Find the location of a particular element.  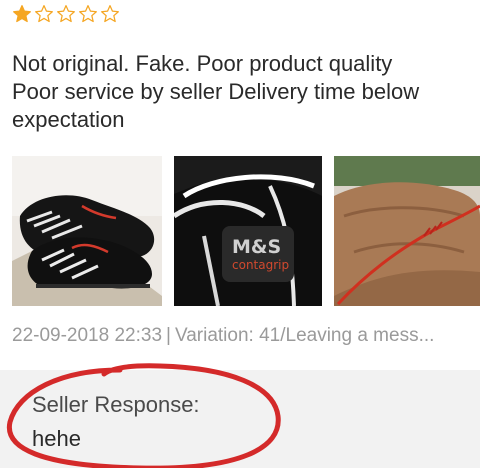

seller-response-title: Seller Response: is located at coordinates (116, 404).